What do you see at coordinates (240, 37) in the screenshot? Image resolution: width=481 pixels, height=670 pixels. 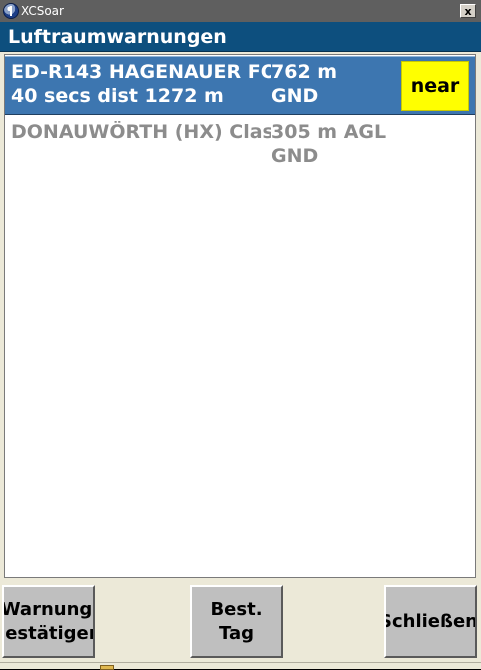 I see `dialog-caption-bar: Luftraumwarnungen` at bounding box center [240, 37].